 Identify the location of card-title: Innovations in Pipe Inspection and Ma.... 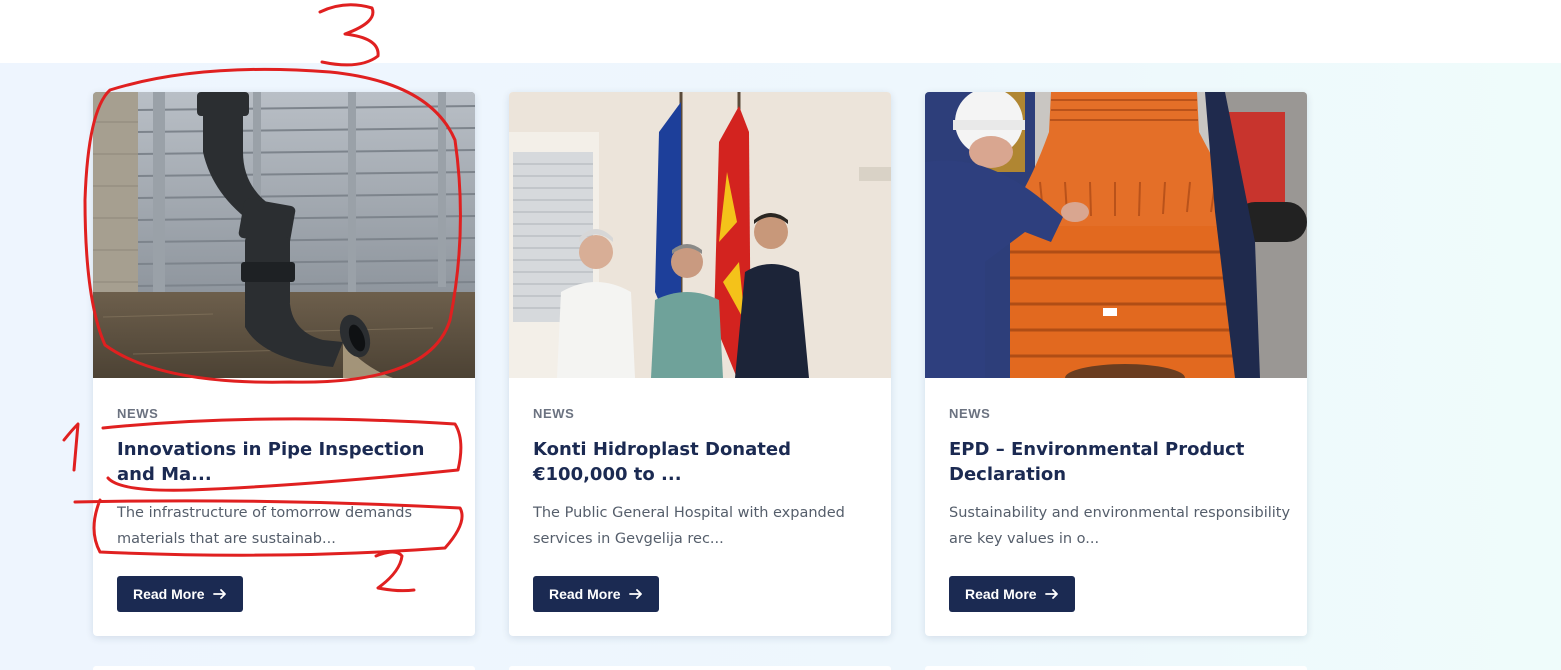
(287, 462).